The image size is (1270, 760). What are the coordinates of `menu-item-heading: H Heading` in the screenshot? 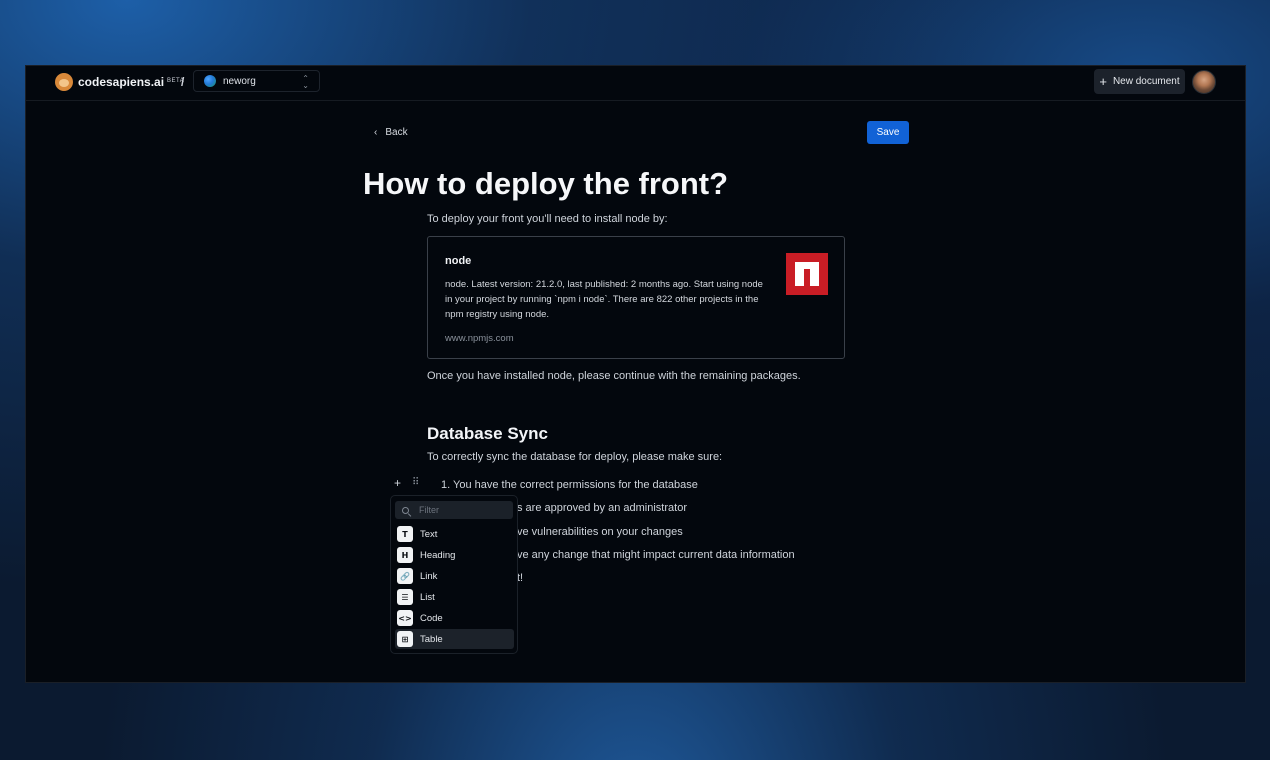 It's located at (454, 555).